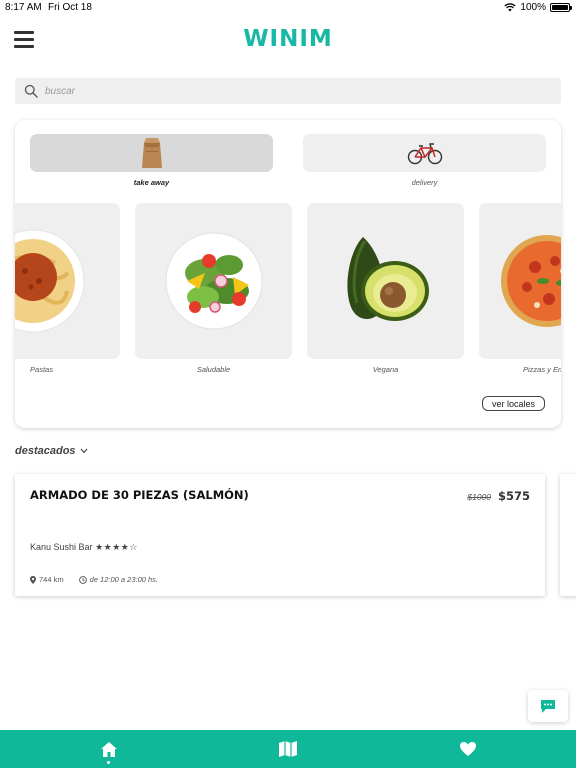 The height and width of the screenshot is (768, 576). What do you see at coordinates (288, 8) in the screenshot?
I see `status-bar: 8:17 AM Fri Oct 18 100%` at bounding box center [288, 8].